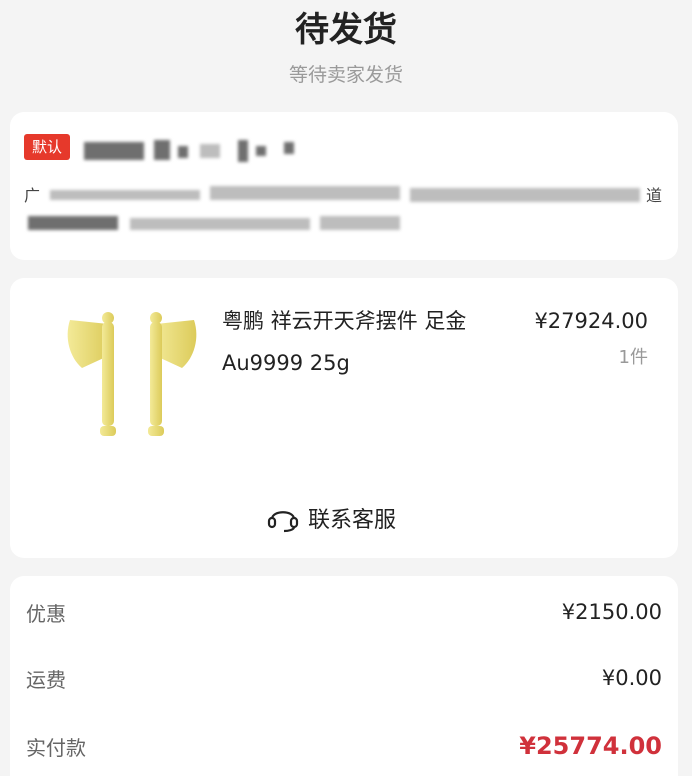 The height and width of the screenshot is (776, 692). I want to click on paid-row: 实付款 ¥25774.00, so click(344, 746).